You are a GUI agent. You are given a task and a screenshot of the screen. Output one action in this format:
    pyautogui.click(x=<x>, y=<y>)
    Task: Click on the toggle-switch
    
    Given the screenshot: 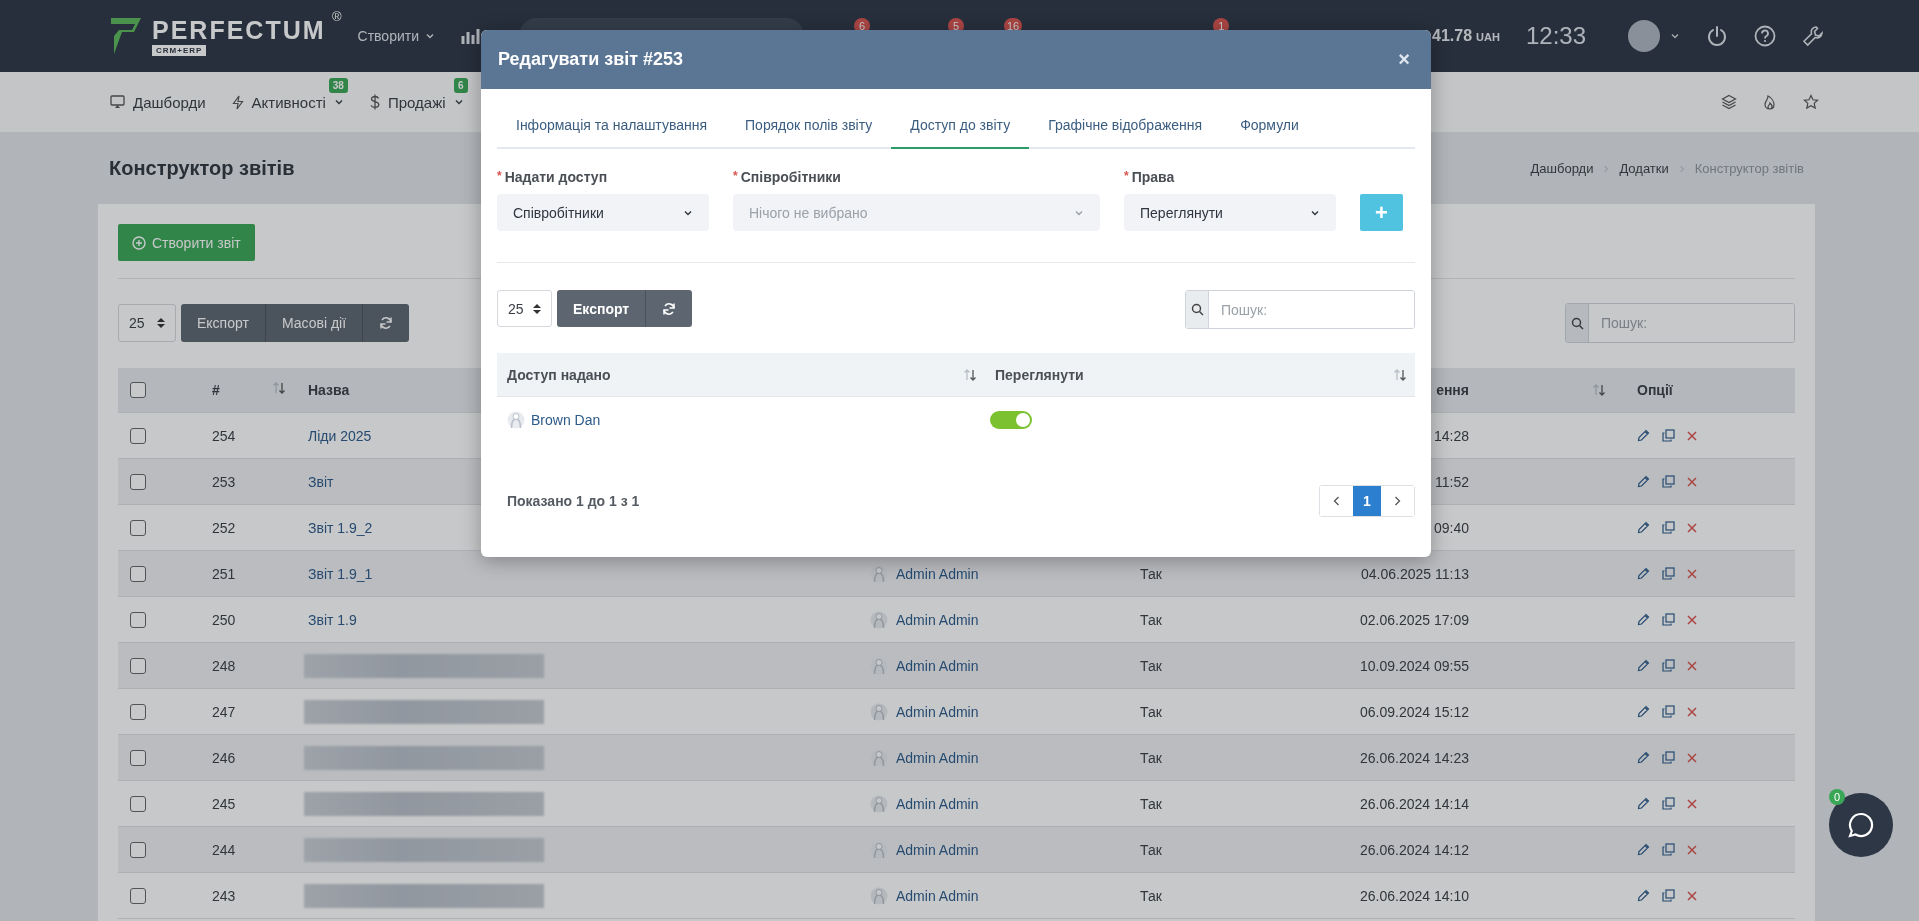 What is the action you would take?
    pyautogui.click(x=1011, y=420)
    